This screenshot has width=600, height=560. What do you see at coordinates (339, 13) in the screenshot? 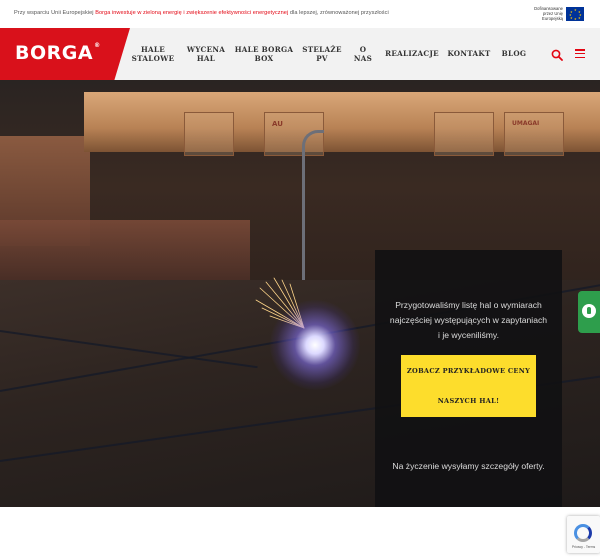
I see `eu-notice-suffix: dla lepszej, zrównoważonej przyszłości` at bounding box center [339, 13].